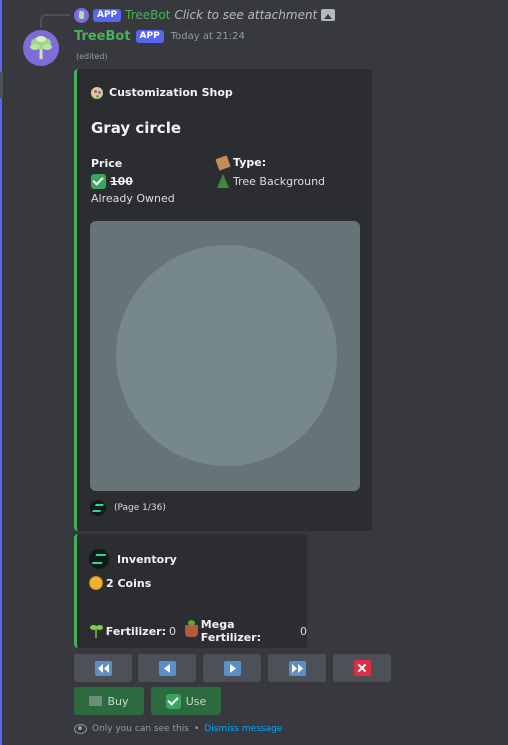 This screenshot has height=745, width=508. I want to click on sprout-icon, so click(96, 631).